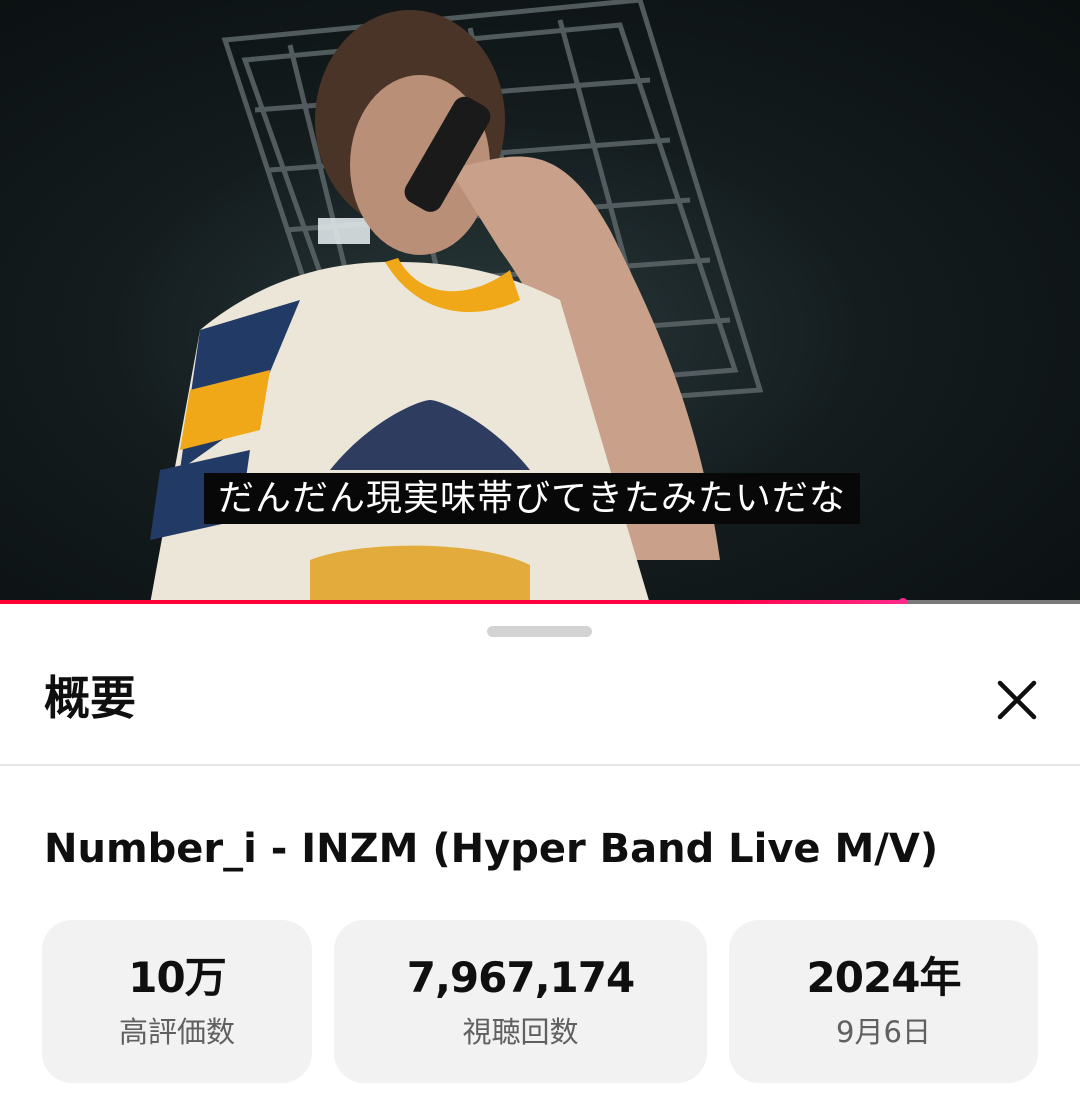 This screenshot has height=1106, width=1080. Describe the element at coordinates (520, 1032) in the screenshot. I see `views-label: 視聴回数` at that location.